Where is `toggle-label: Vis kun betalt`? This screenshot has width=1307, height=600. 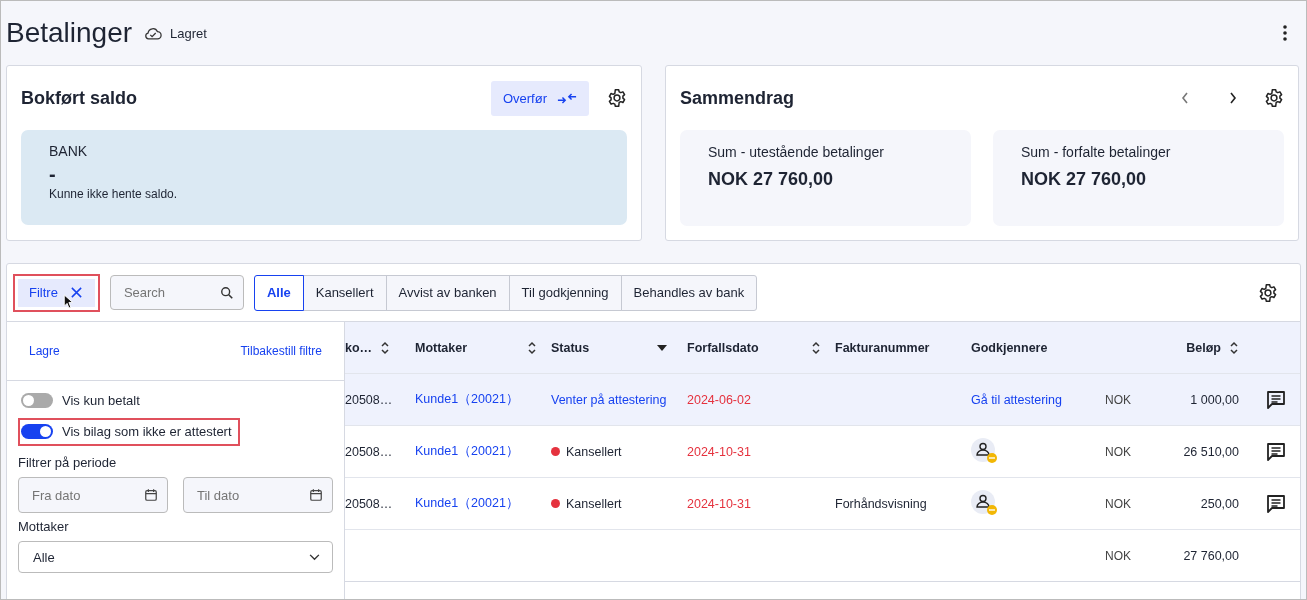 toggle-label: Vis kun betalt is located at coordinates (101, 400).